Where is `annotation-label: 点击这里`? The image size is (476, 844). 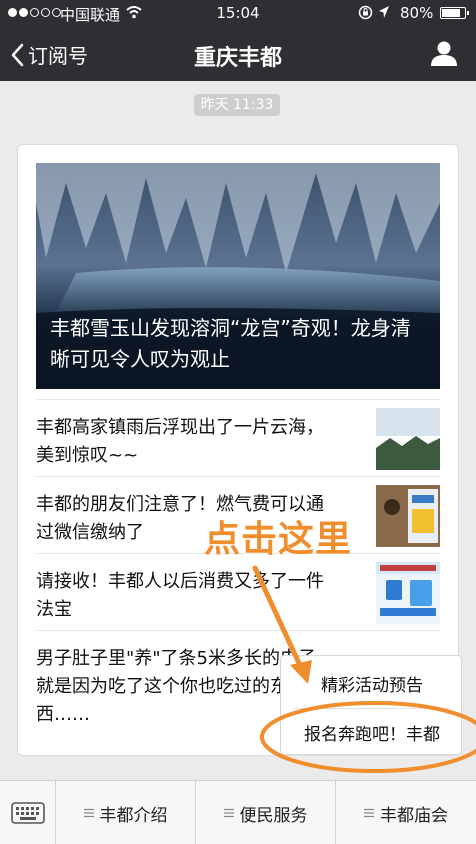
annotation-label: 点击这里 is located at coordinates (278, 539).